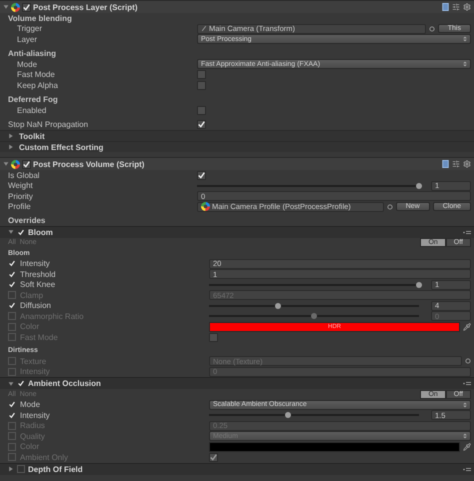 Image resolution: width=474 pixels, height=481 pixels. I want to click on foldout-header: Toolkit, so click(237, 135).